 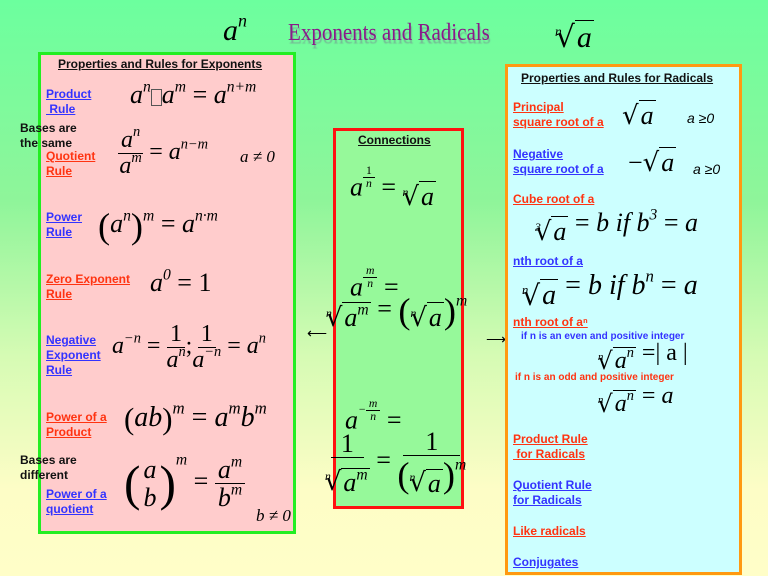 I want to click on connection-formula-3-bottom: 1 n √ am = 1(n √ a)m, so click(x=395, y=463).